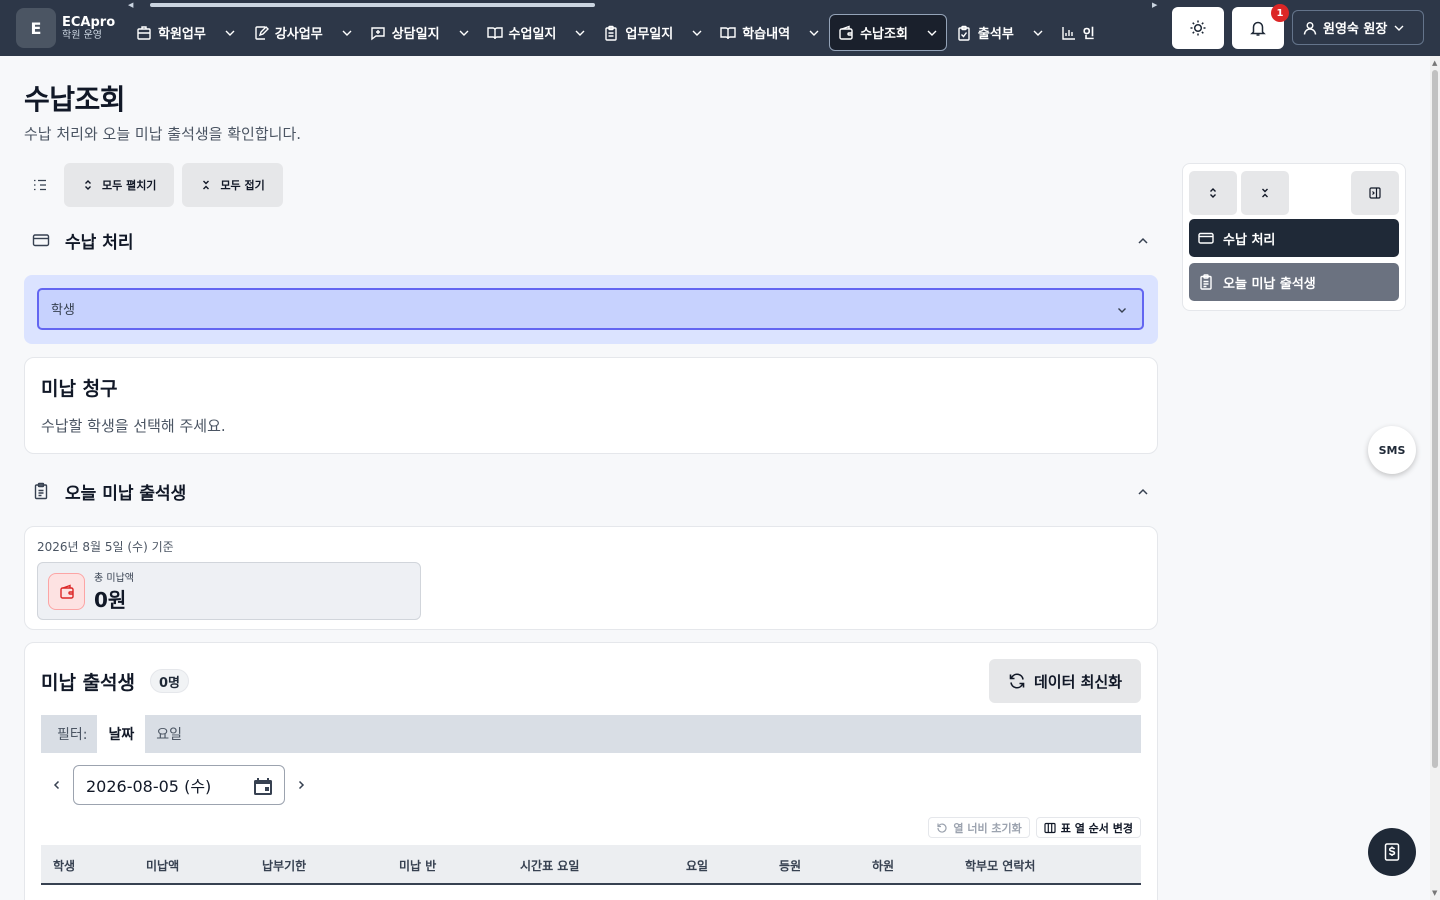 This screenshot has height=900, width=1440. I want to click on refresh-data-button: 데이터 최신화, so click(1065, 681).